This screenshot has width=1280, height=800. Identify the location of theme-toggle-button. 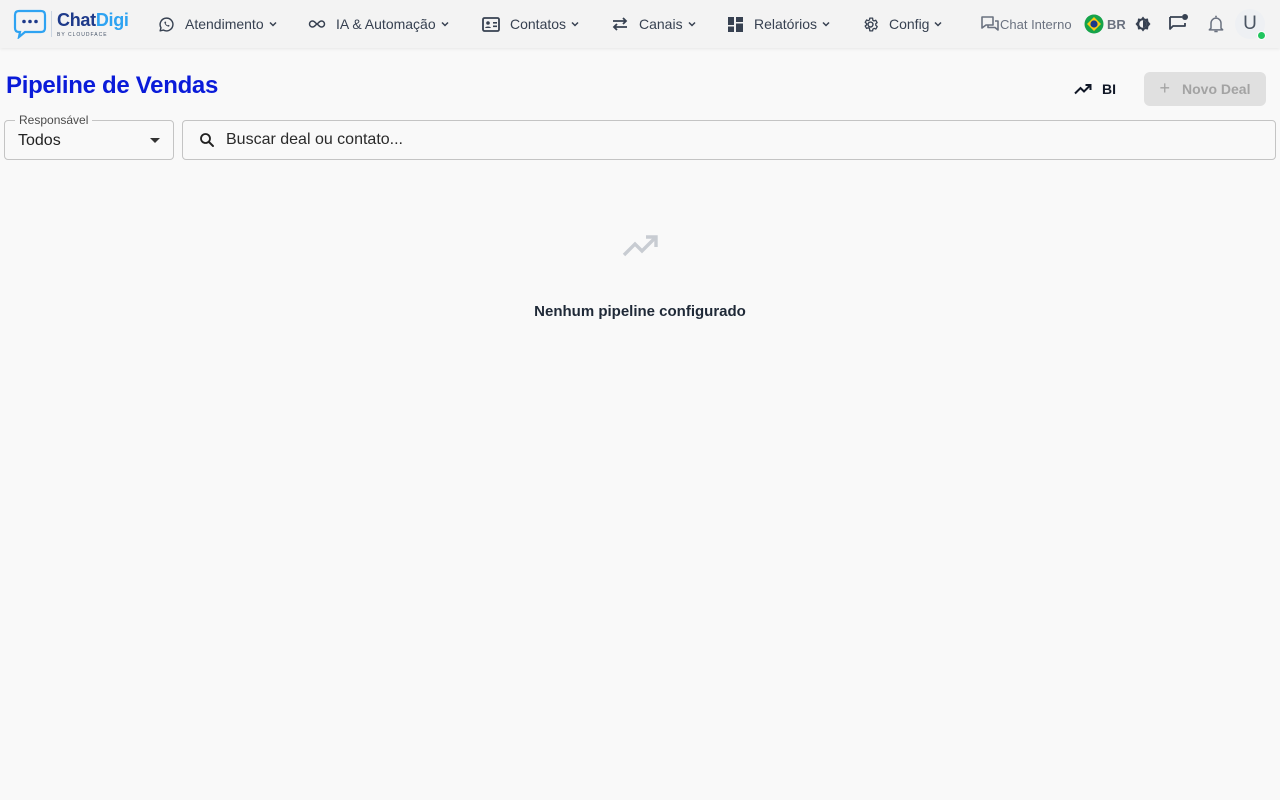
(1143, 24).